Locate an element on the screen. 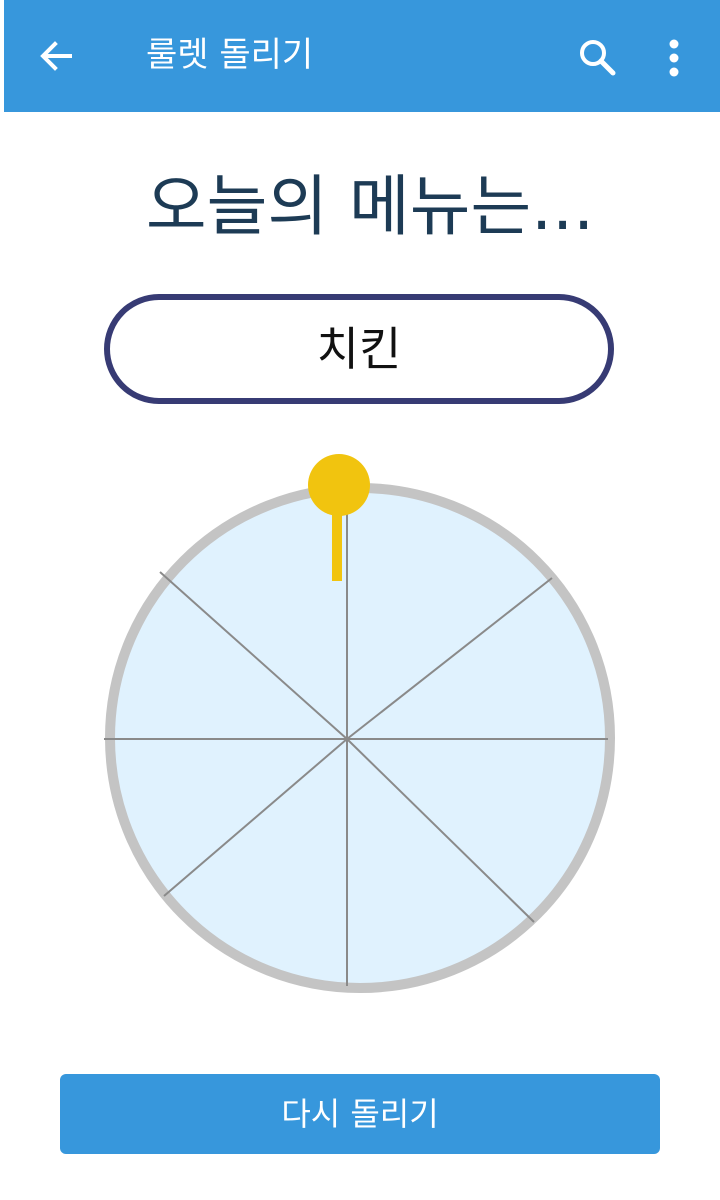 The image size is (720, 1200). arrow-left-icon is located at coordinates (56, 56).